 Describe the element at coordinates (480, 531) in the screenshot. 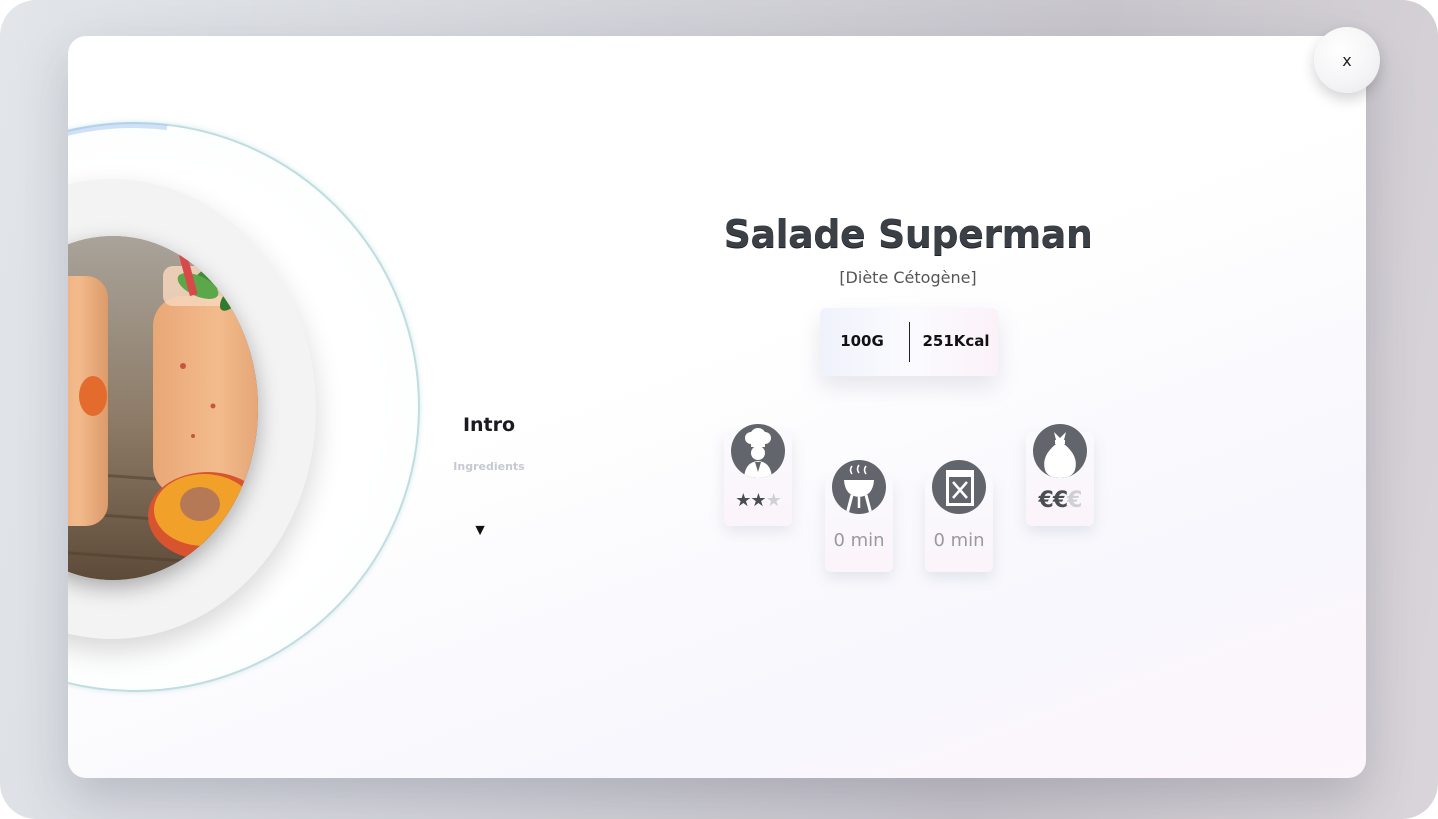

I see `scroll-down-arrow-icon: ▼` at that location.